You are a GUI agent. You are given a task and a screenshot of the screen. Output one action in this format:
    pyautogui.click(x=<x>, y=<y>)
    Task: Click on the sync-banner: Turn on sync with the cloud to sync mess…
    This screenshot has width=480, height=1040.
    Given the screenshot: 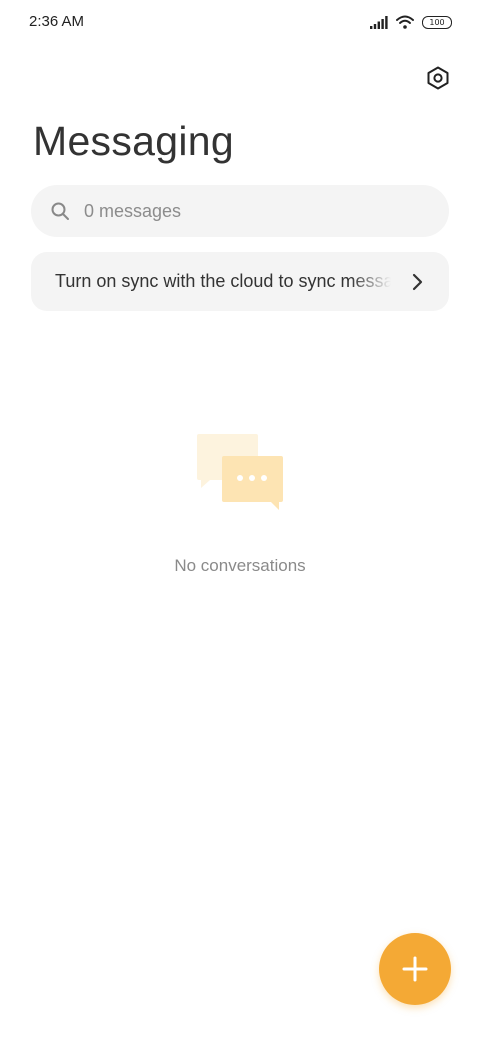 What is the action you would take?
    pyautogui.click(x=240, y=281)
    